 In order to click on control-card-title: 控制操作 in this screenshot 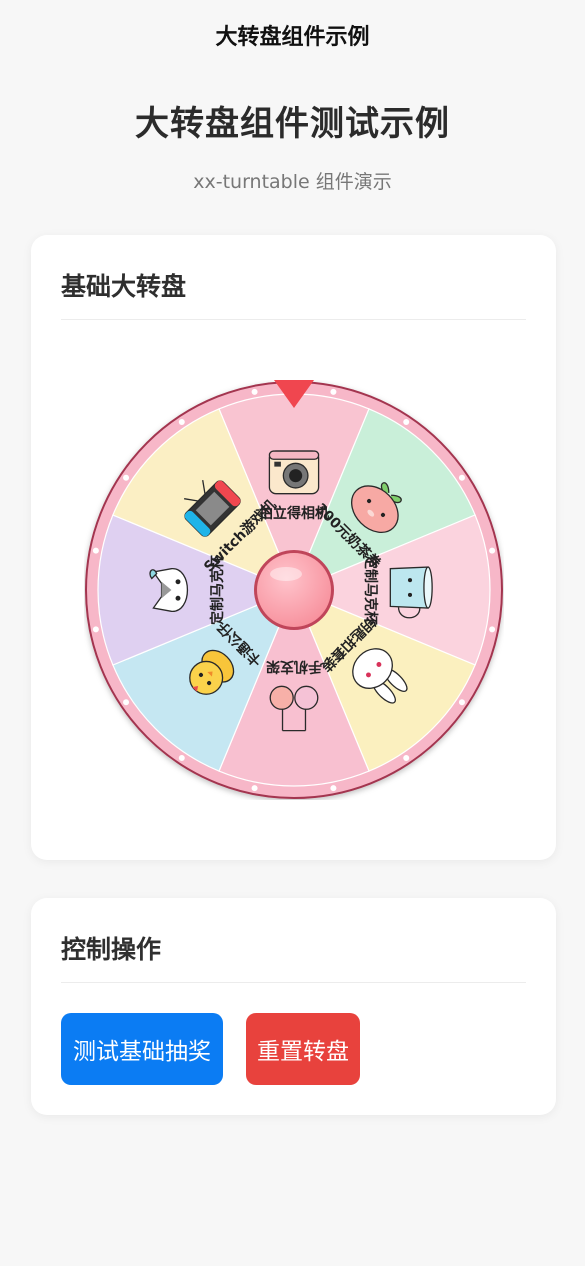, I will do `click(111, 949)`.